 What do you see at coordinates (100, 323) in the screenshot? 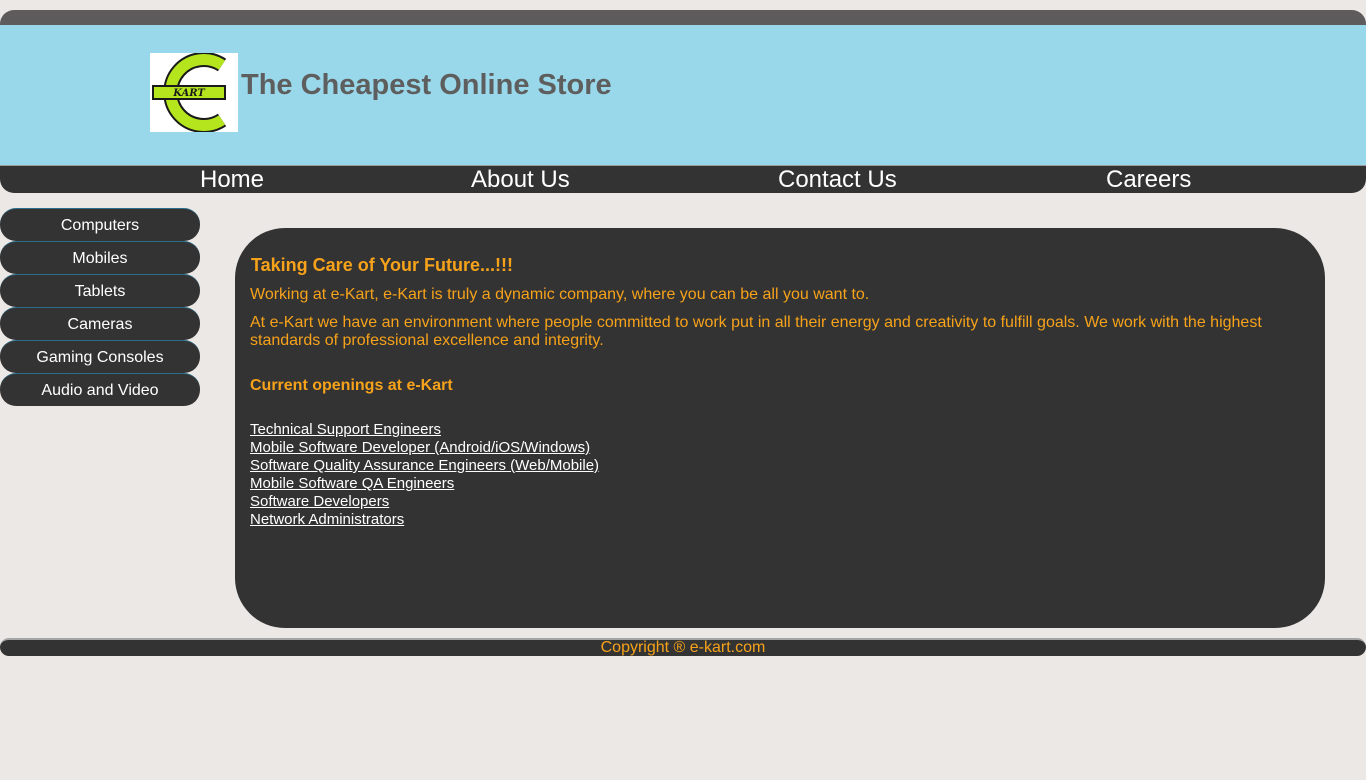
I see `sidebar-item-cameras: Cameras` at bounding box center [100, 323].